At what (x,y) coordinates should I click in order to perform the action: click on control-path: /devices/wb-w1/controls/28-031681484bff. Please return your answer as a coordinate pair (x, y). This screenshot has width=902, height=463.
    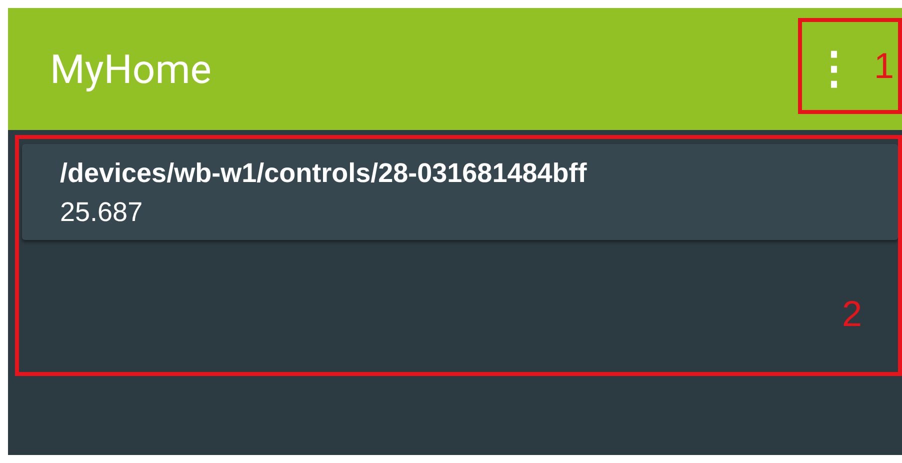
    Looking at the image, I should click on (324, 173).